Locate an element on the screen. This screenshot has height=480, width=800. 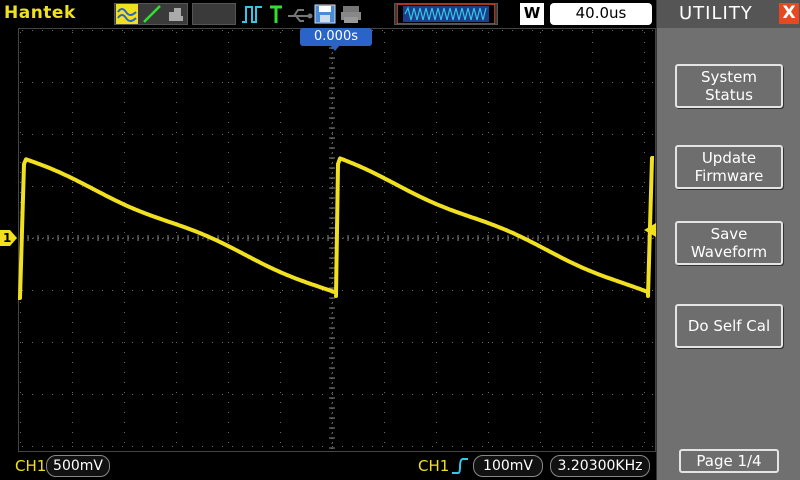
time-offset-pointer is located at coordinates (335, 48).